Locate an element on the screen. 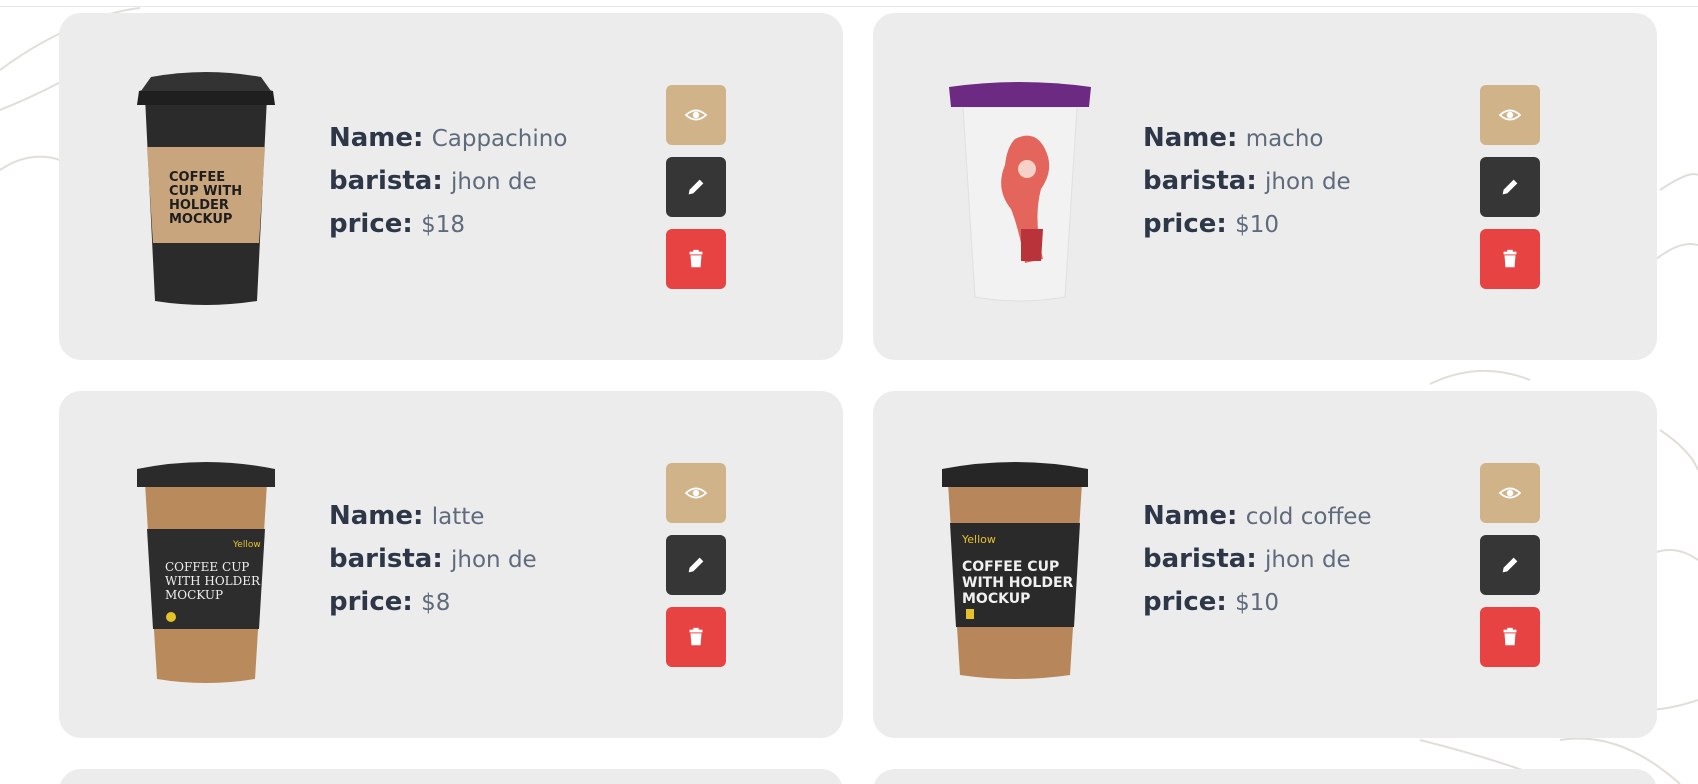  product-info: Name: latte barista: jhon de price: $8 is located at coordinates (433, 559).